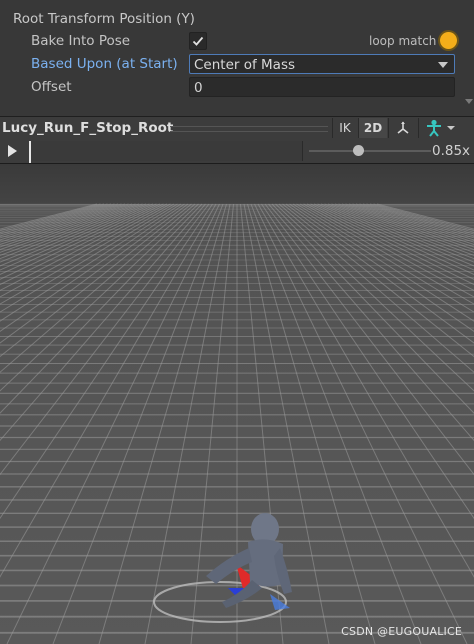 The image size is (474, 644). What do you see at coordinates (448, 40) in the screenshot?
I see `loop-match-indicator-icon` at bounding box center [448, 40].